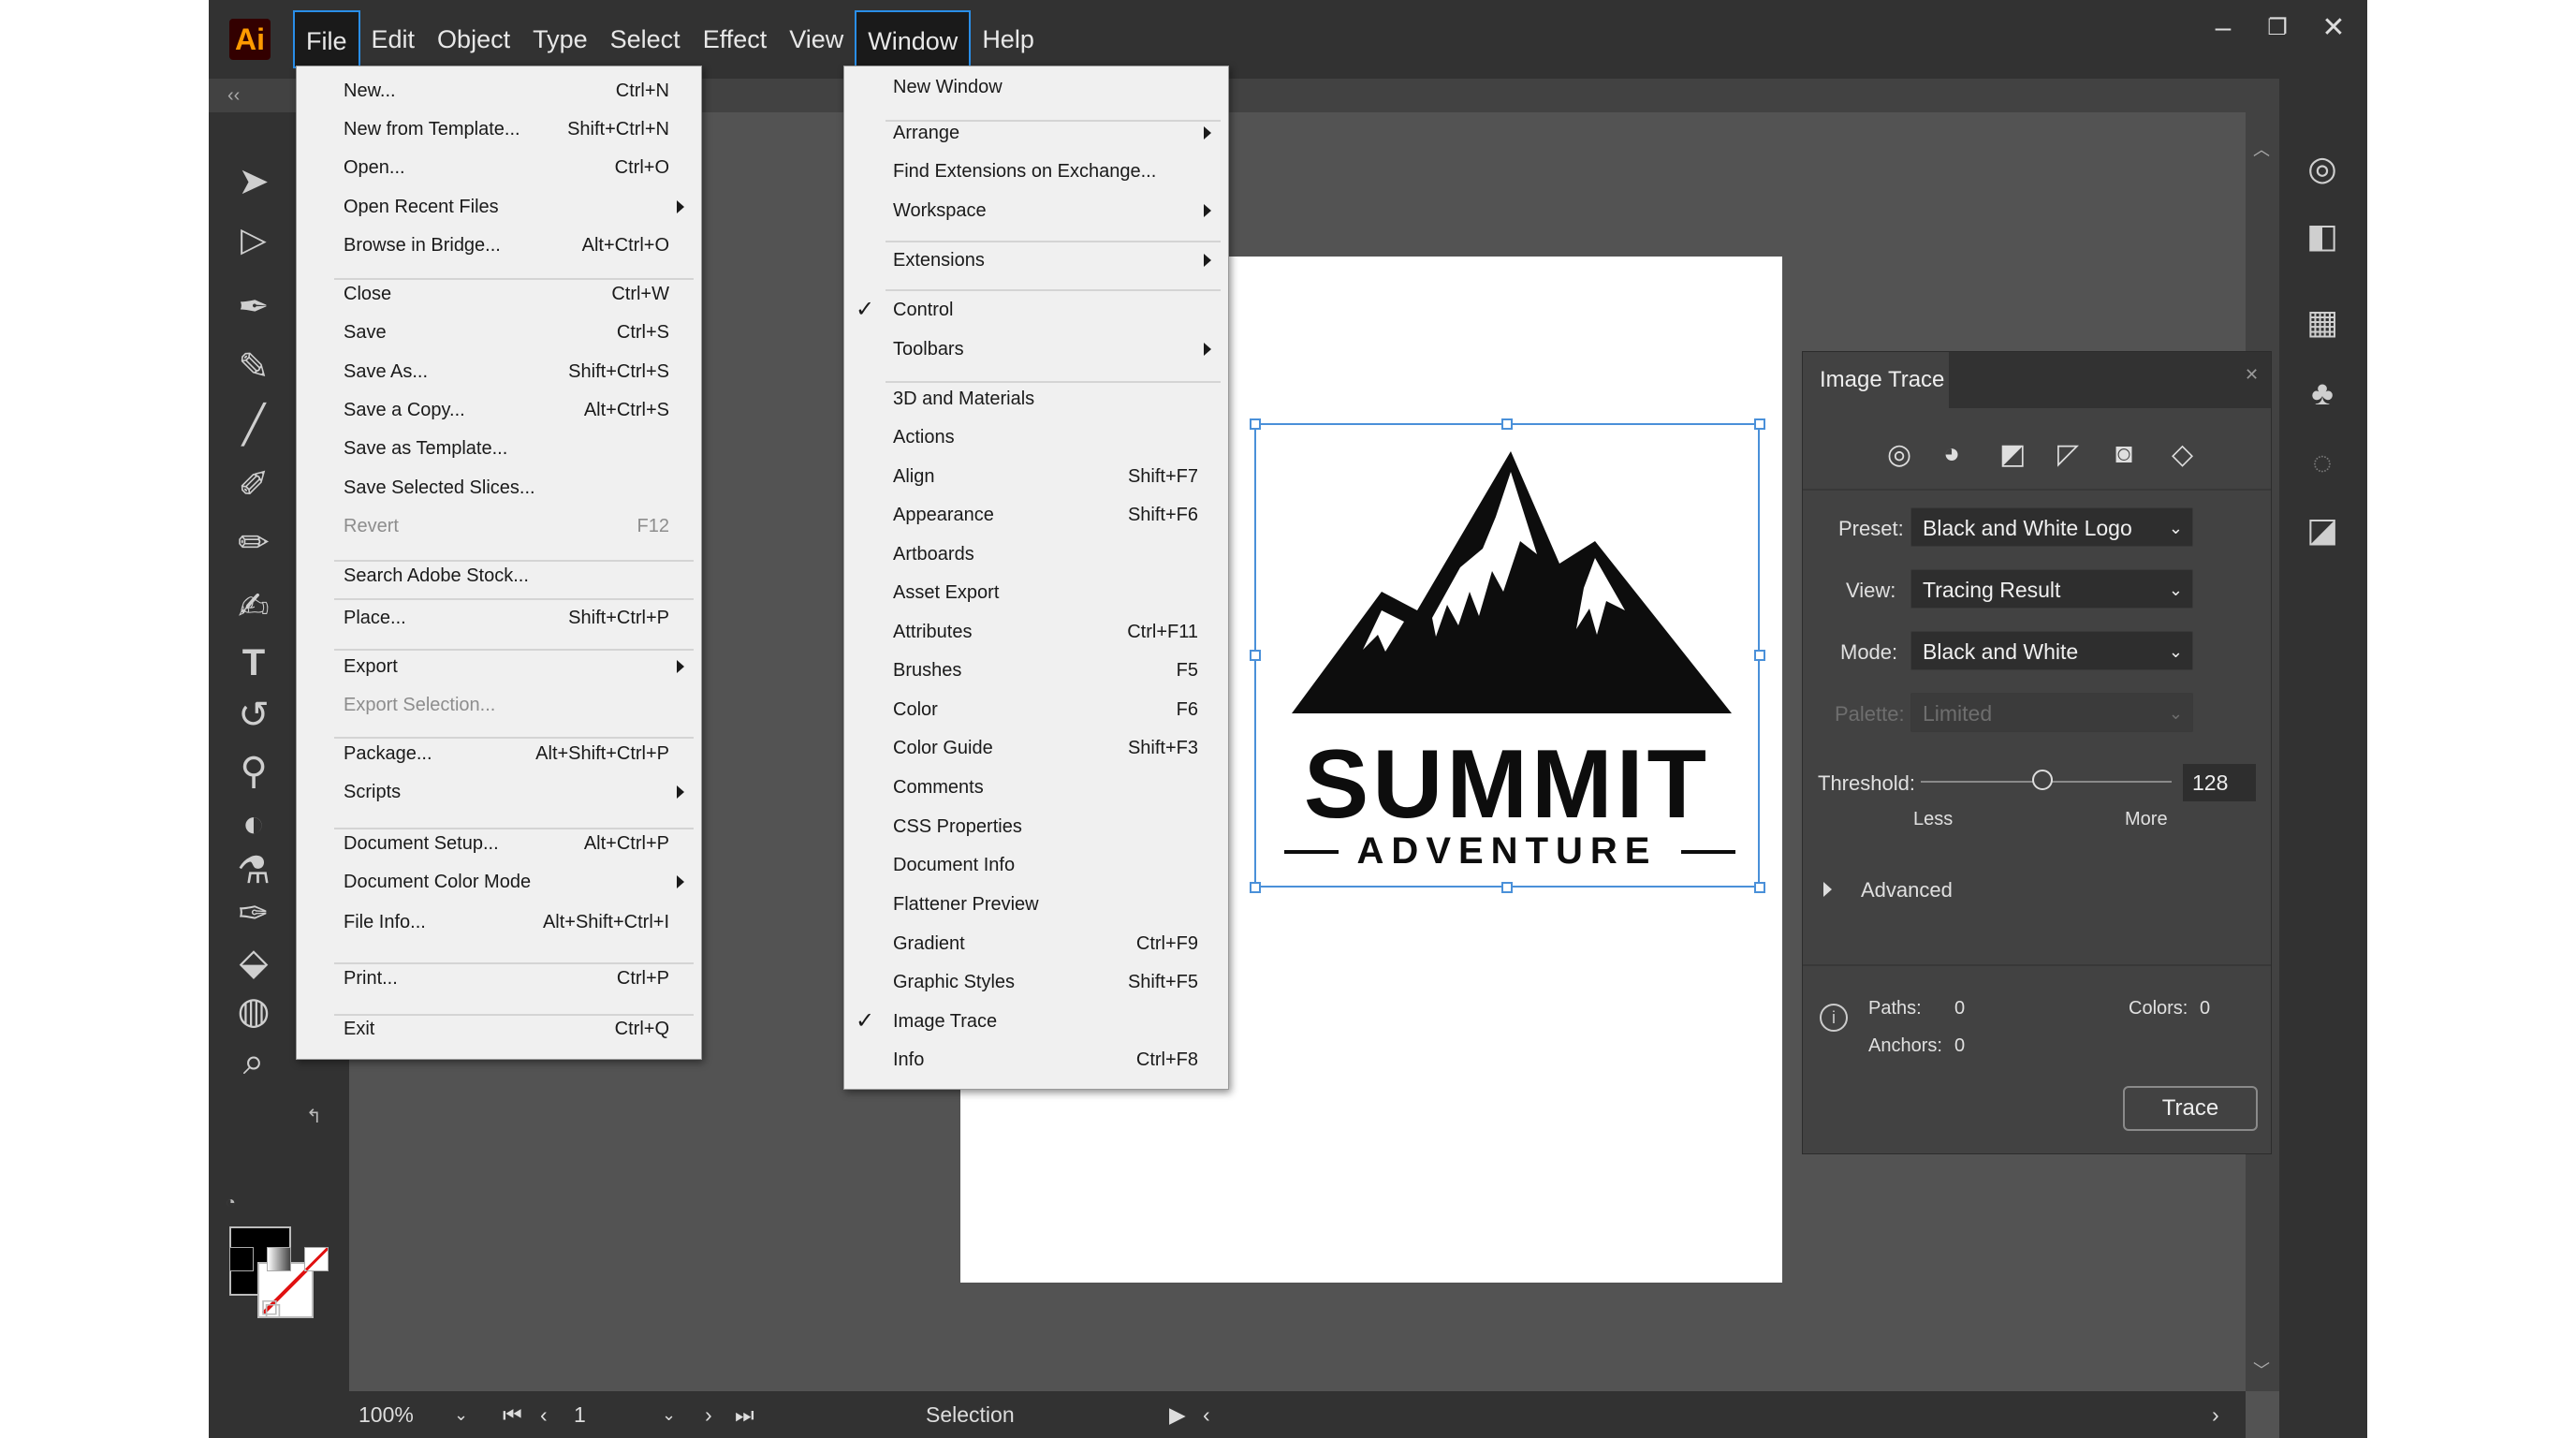 Image resolution: width=2576 pixels, height=1438 pixels. Describe the element at coordinates (279, 1259) in the screenshot. I see `gradient-mode-icon` at that location.